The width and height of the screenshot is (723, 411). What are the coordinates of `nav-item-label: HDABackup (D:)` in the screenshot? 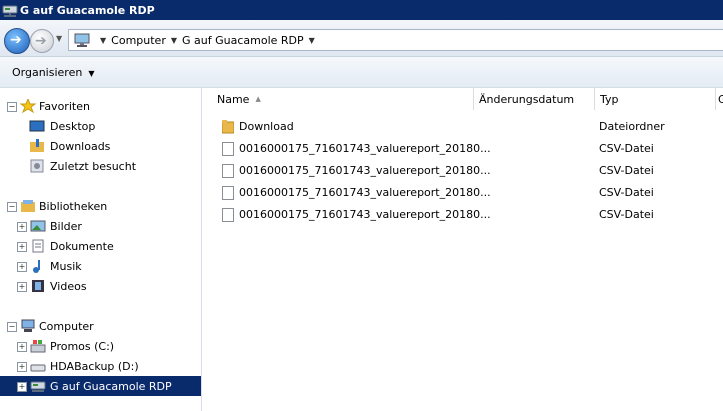 It's located at (94, 366).